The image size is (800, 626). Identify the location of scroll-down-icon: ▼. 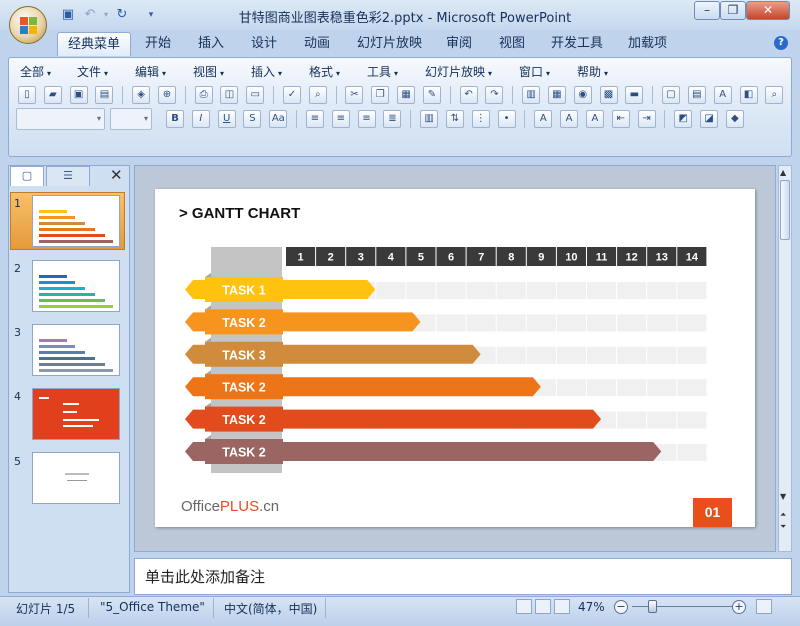
(783, 496).